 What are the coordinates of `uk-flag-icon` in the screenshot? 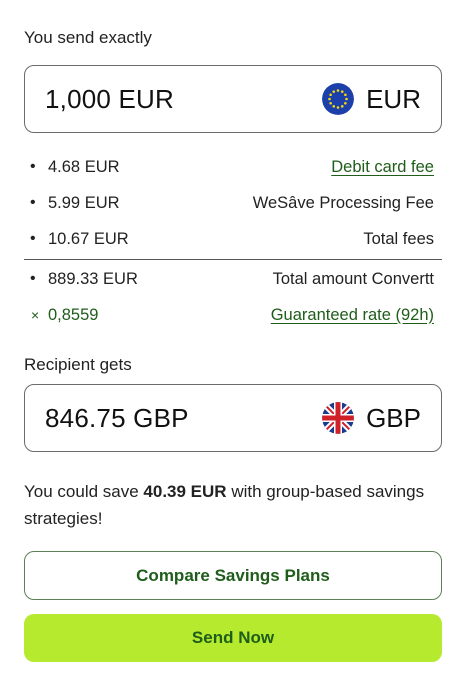 It's located at (338, 418).